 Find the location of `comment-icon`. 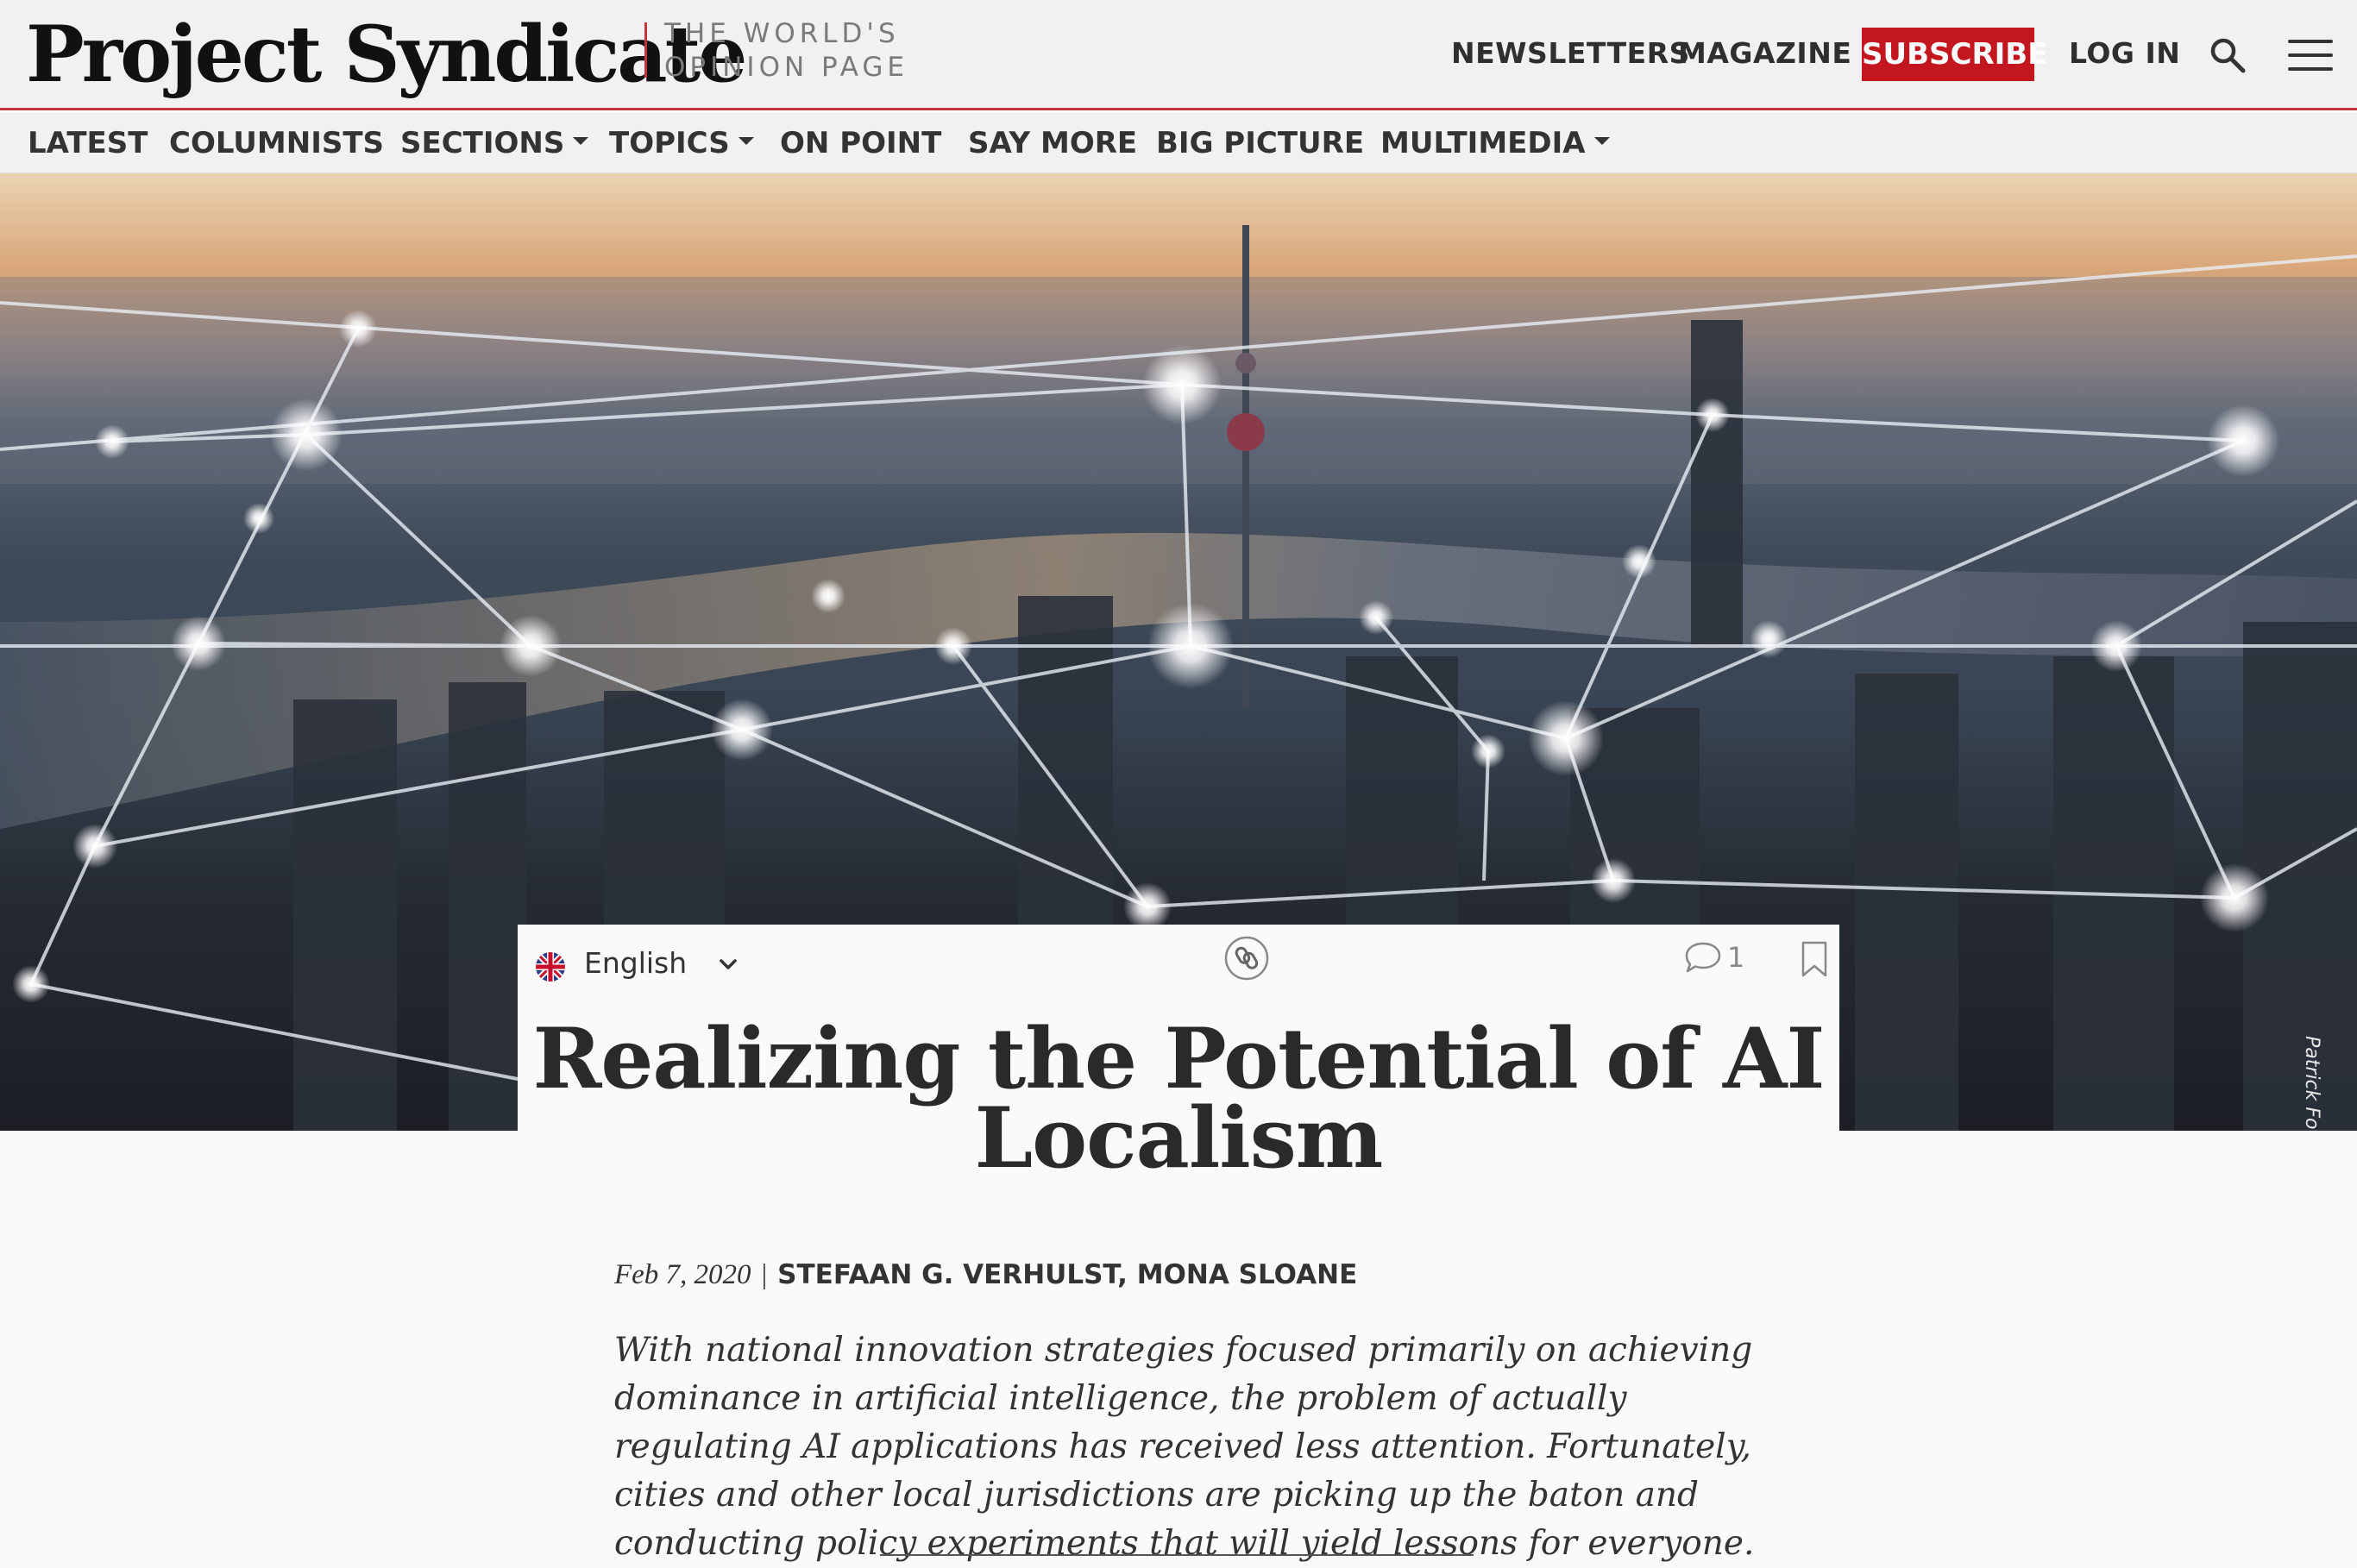

comment-icon is located at coordinates (1703, 957).